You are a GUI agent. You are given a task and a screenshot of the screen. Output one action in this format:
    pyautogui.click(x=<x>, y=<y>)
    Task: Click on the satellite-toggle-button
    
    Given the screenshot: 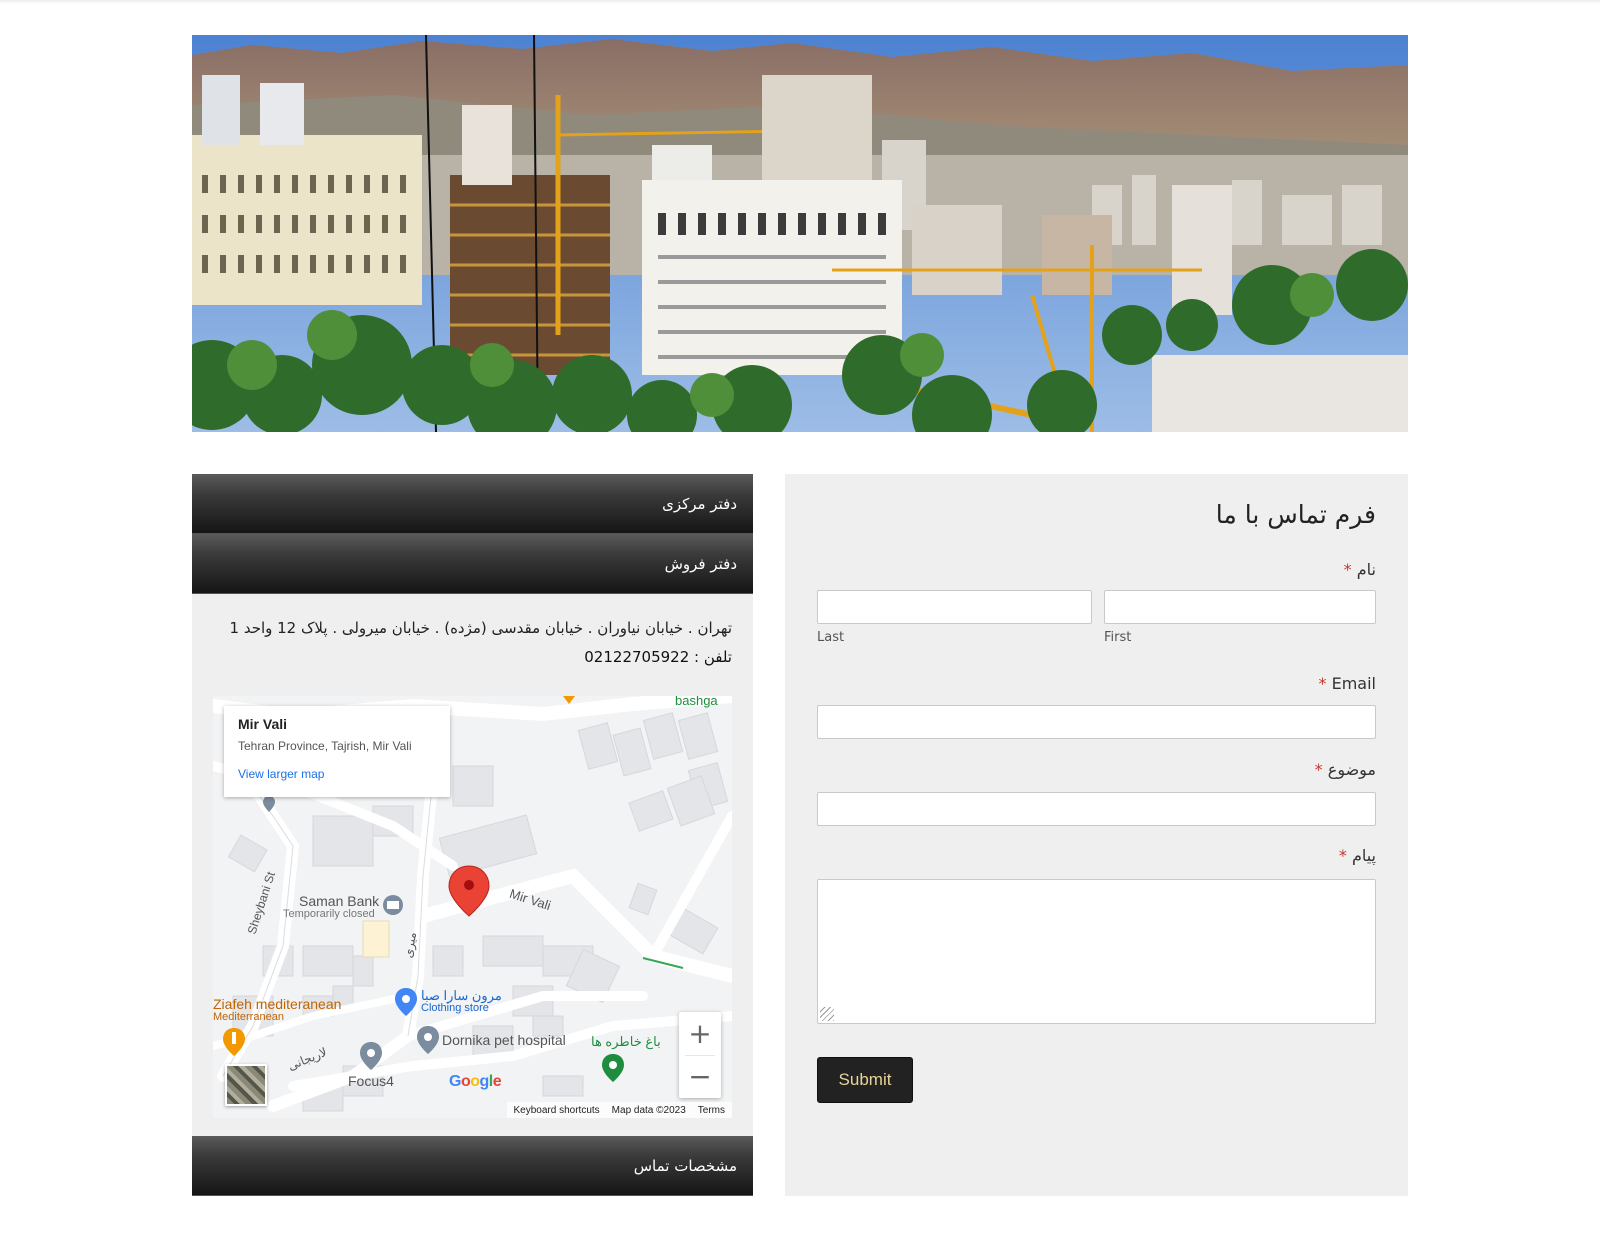 What is the action you would take?
    pyautogui.click(x=246, y=1085)
    